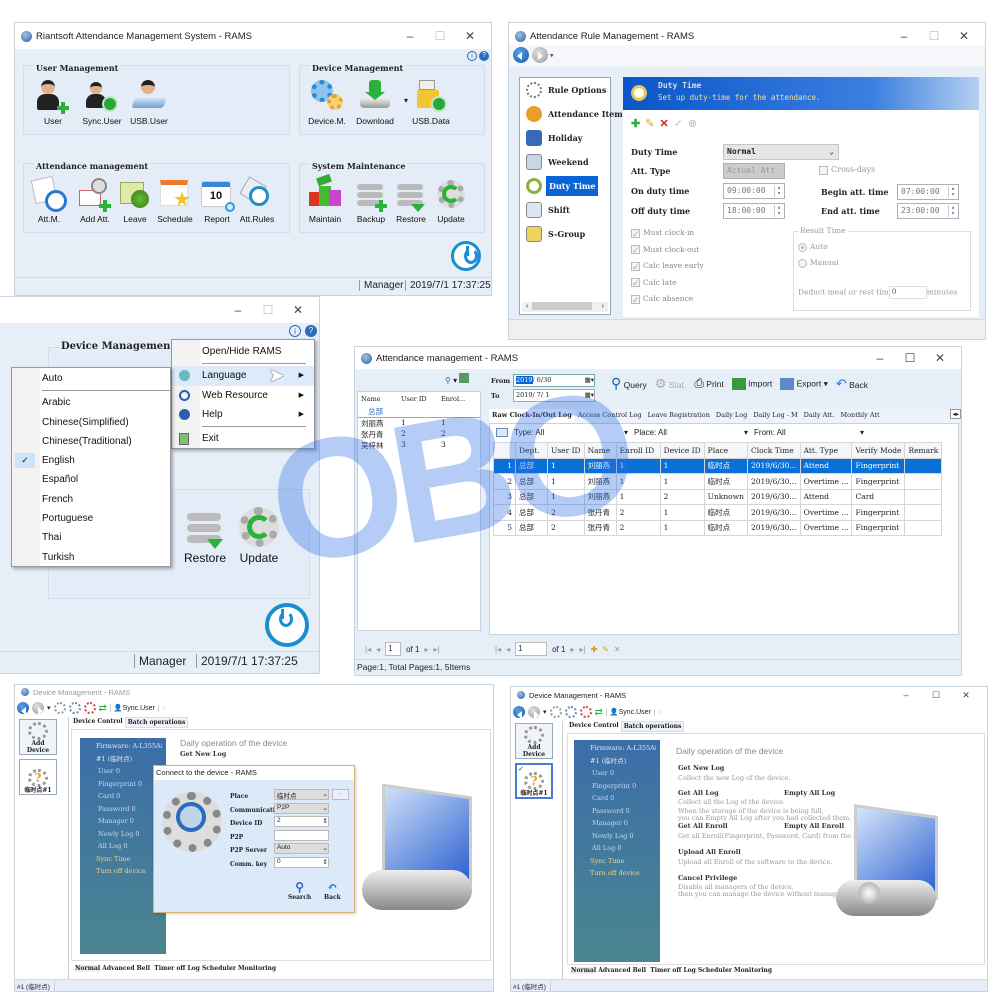 This screenshot has height=1000, width=1000. Describe the element at coordinates (809, 793) in the screenshot. I see `empty-all-log-link: Empty All Log` at that location.